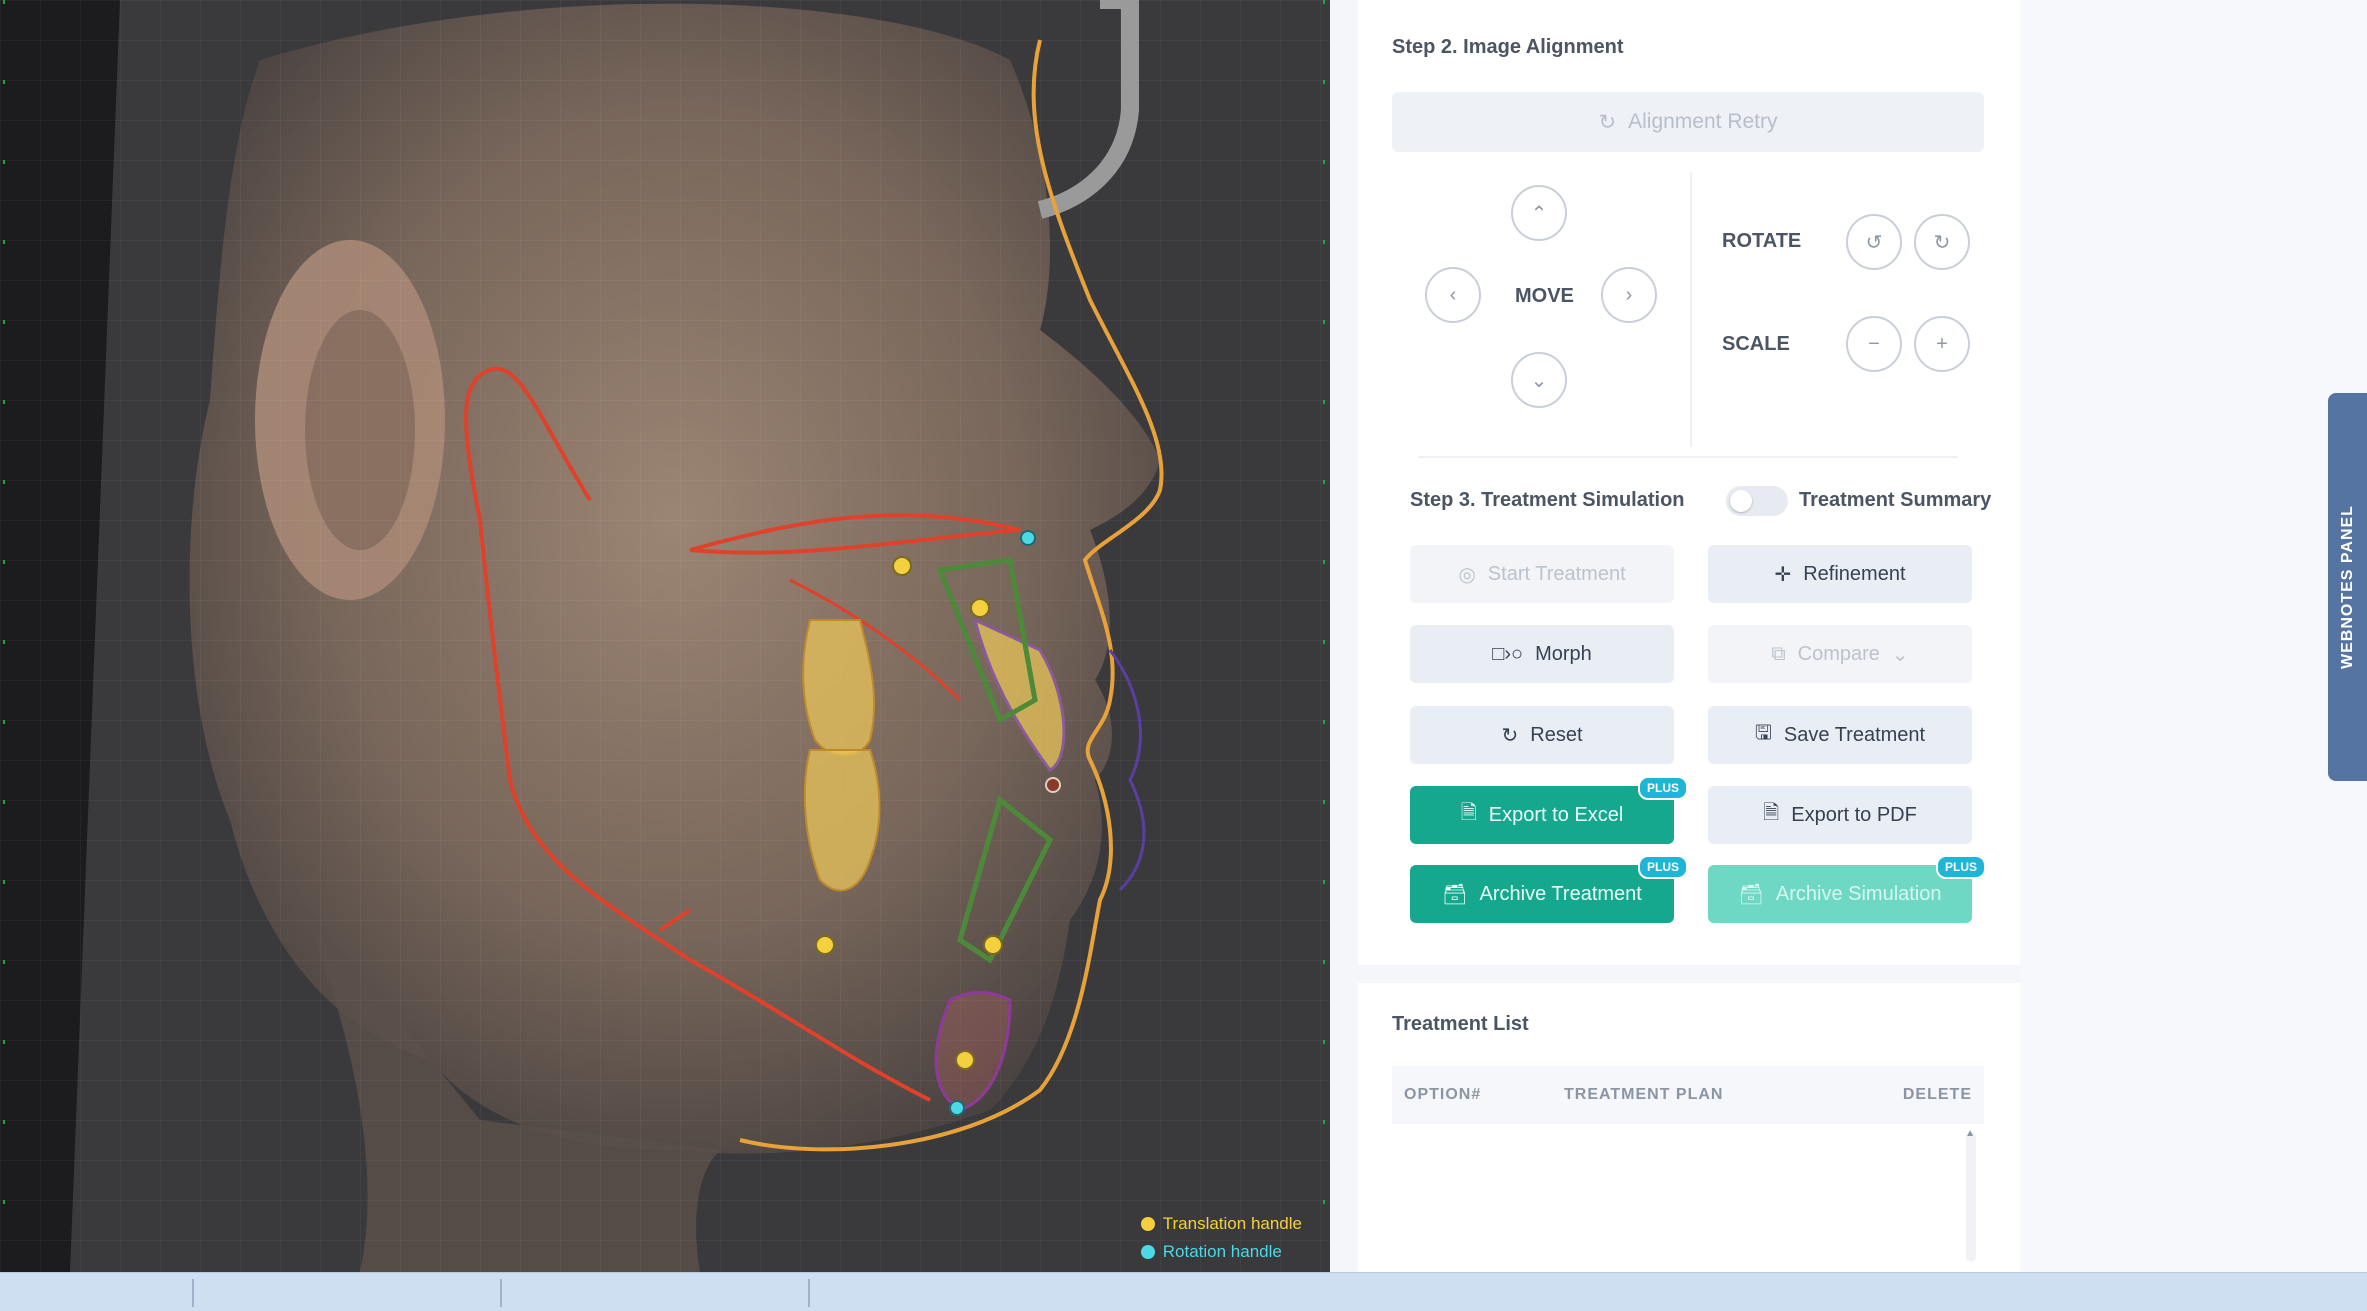  What do you see at coordinates (1147, 1224) in the screenshot?
I see `yellow-dot-icon` at bounding box center [1147, 1224].